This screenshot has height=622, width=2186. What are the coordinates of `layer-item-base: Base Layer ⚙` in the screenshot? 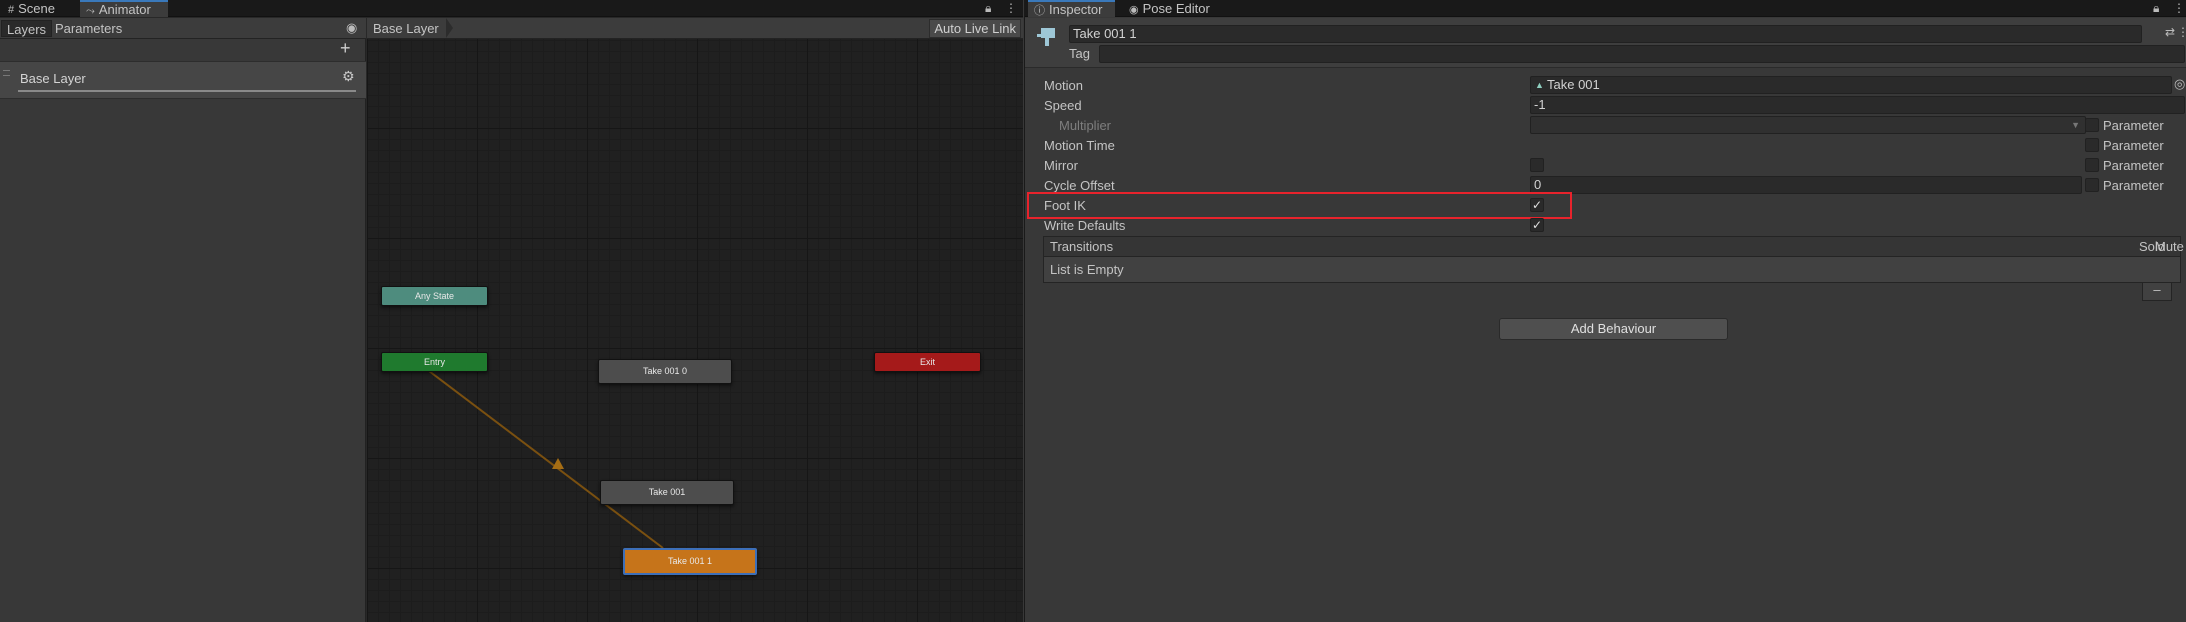 It's located at (183, 80).